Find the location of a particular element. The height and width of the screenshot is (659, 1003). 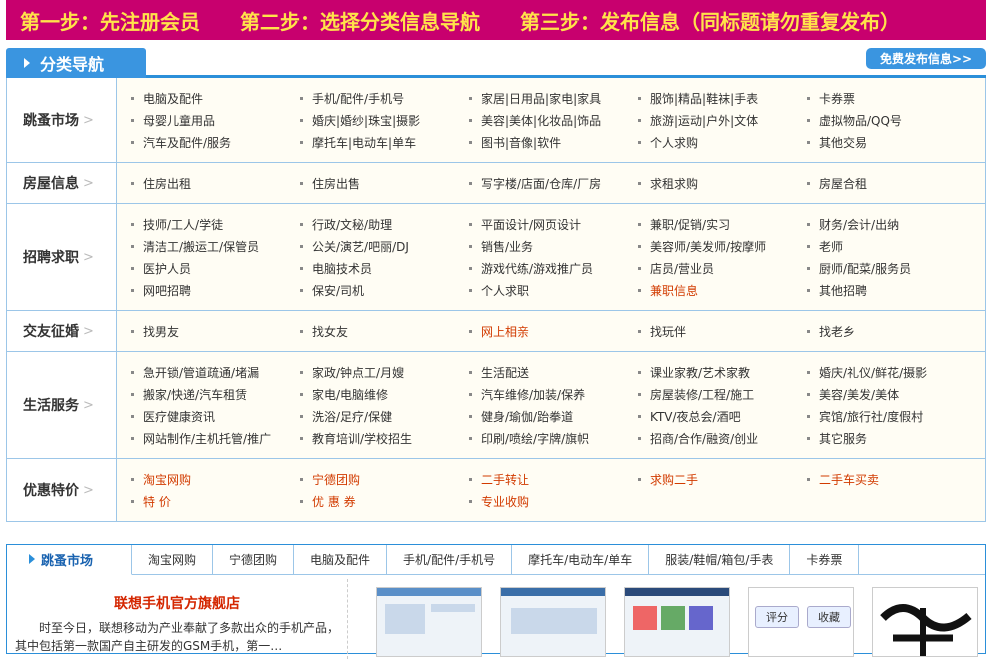

category-link: 家电/电脑维修 is located at coordinates (384, 394).